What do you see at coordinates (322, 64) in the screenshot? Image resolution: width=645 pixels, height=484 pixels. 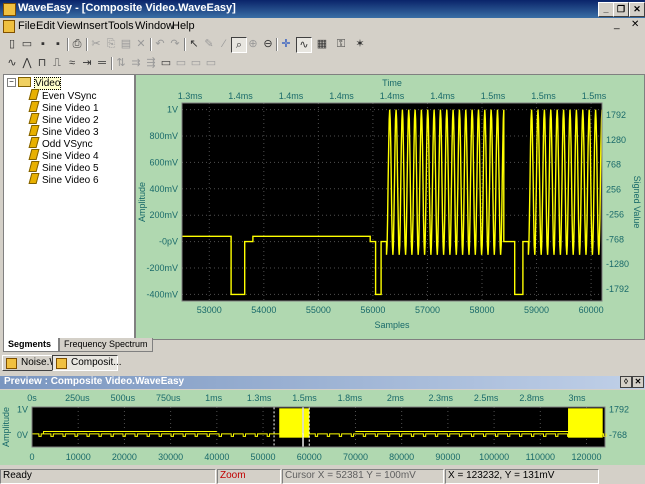 I see `wave-toolbar: ∿ ⋀ ⊓ ⎍ ≈ ⇥ ═ ⇅ ⇉ ⇶ ▭ ▭ ▭ ▭` at bounding box center [322, 64].